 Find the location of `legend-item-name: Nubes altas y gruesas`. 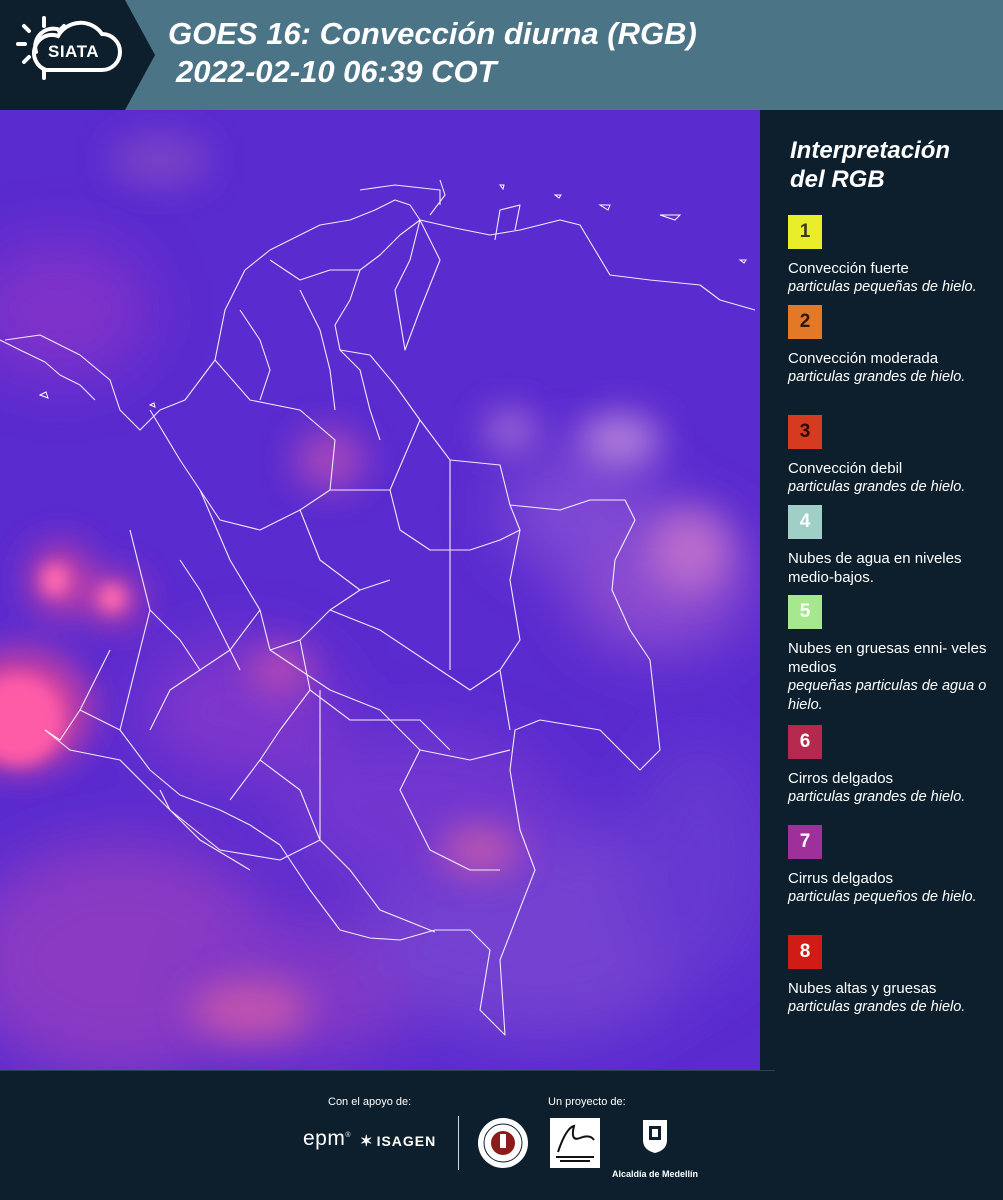

legend-item-name: Nubes altas y gruesas is located at coordinates (862, 988).